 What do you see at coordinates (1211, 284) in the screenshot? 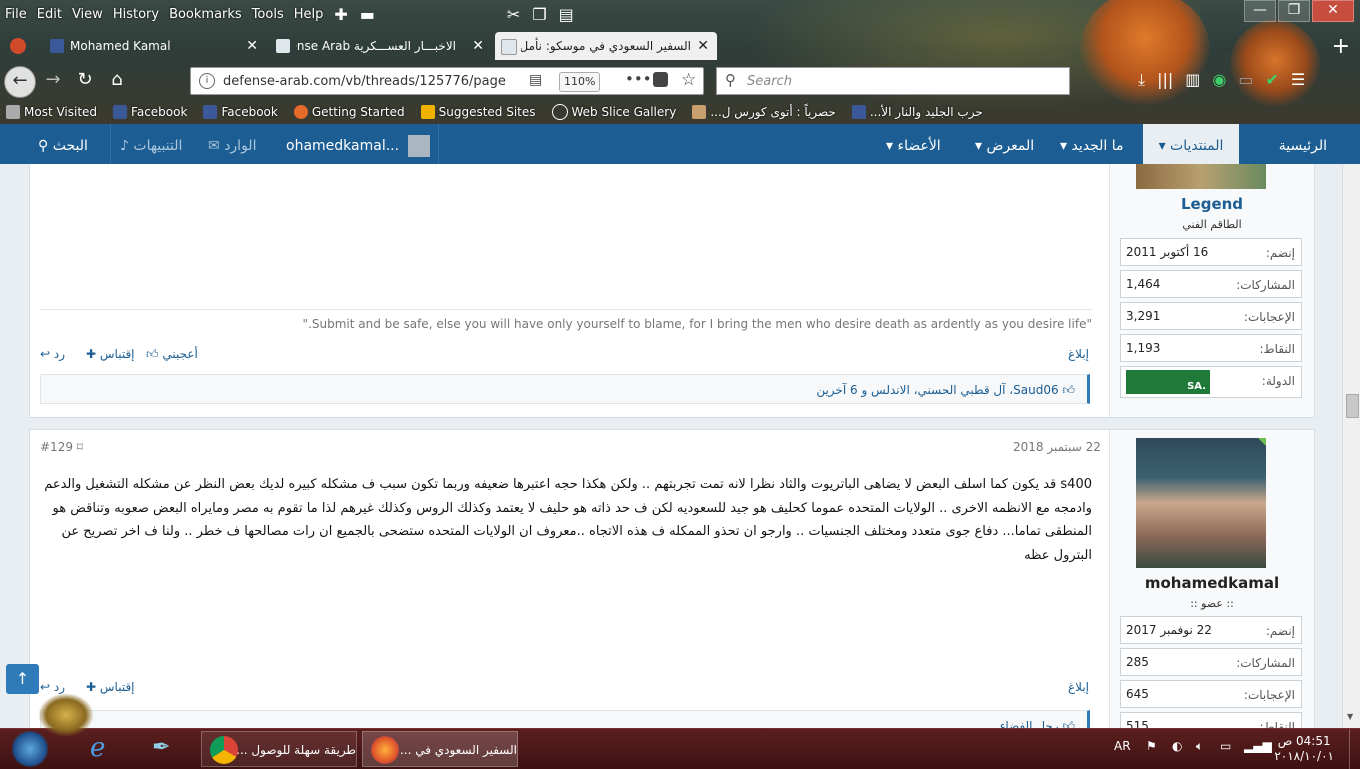
I see `stat-posts: المشاركات: 1,464` at bounding box center [1211, 284].